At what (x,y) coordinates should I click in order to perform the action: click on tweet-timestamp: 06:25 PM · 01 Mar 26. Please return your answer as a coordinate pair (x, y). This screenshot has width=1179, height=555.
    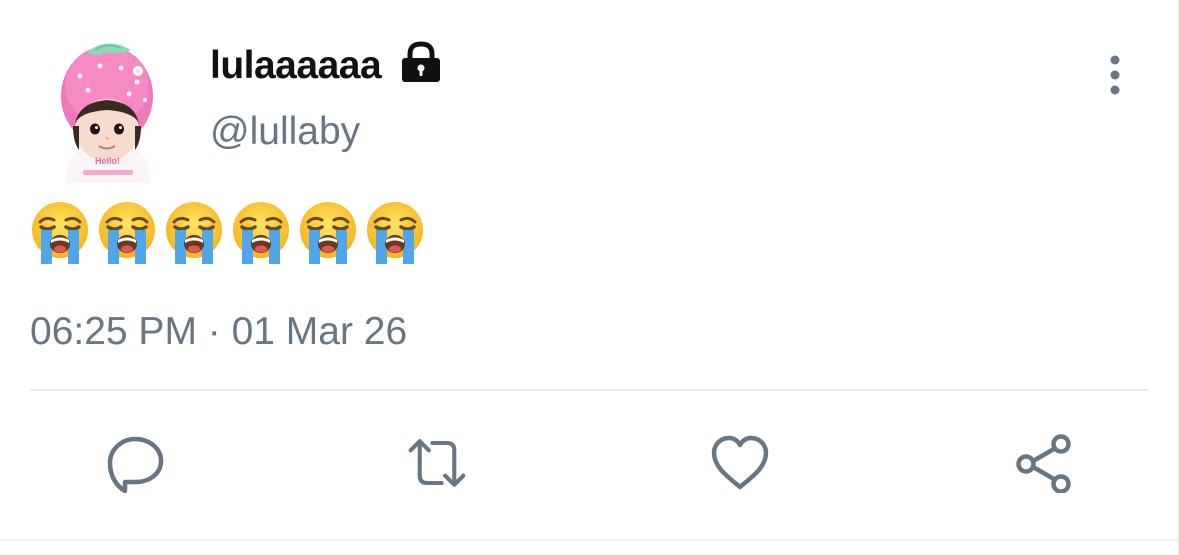
    Looking at the image, I should click on (219, 331).